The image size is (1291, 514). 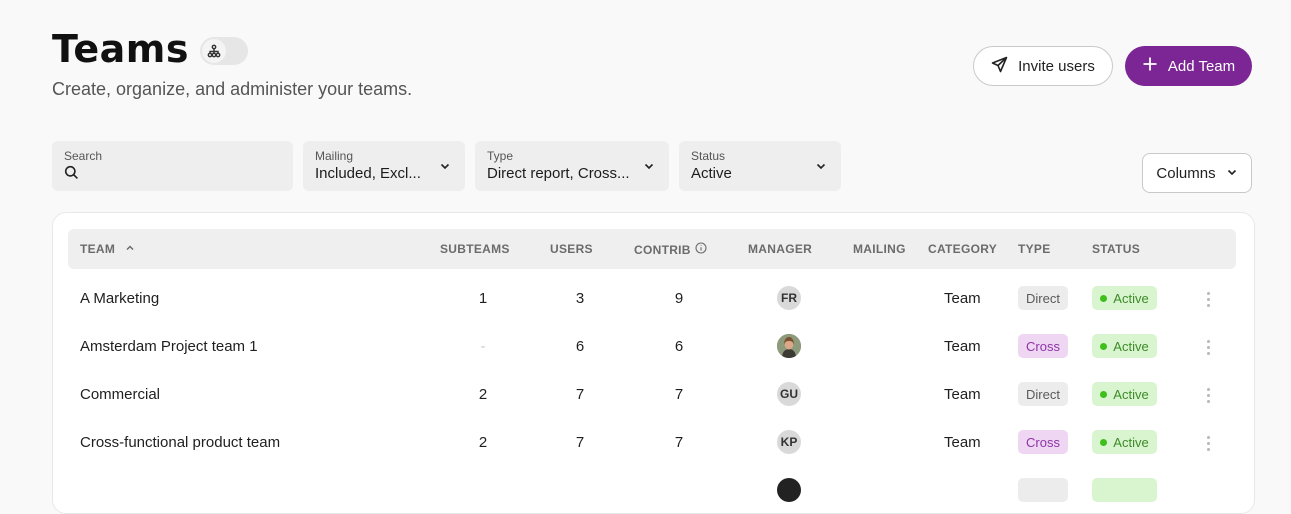 I want to click on paper-plane-icon, so click(x=999, y=66).